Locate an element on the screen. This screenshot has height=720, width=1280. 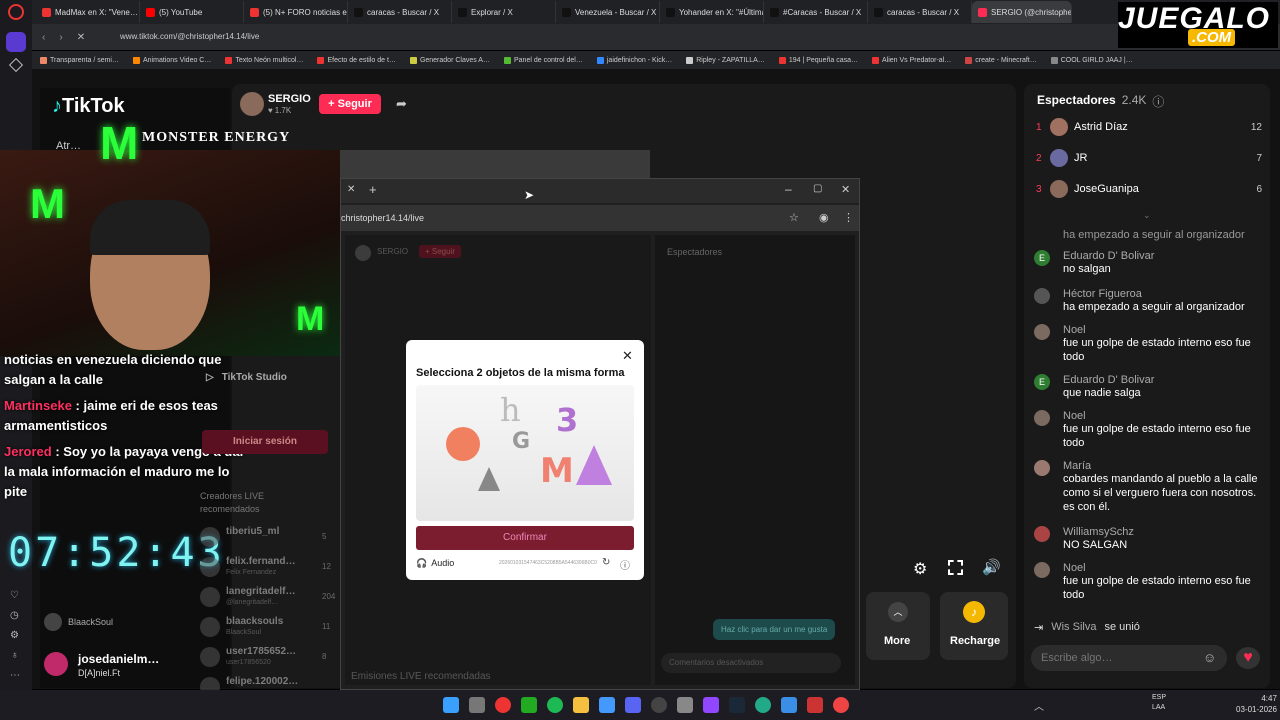
top-viewer-row: 1 Astrid Díaz 12 is located at coordinates (1149, 127).